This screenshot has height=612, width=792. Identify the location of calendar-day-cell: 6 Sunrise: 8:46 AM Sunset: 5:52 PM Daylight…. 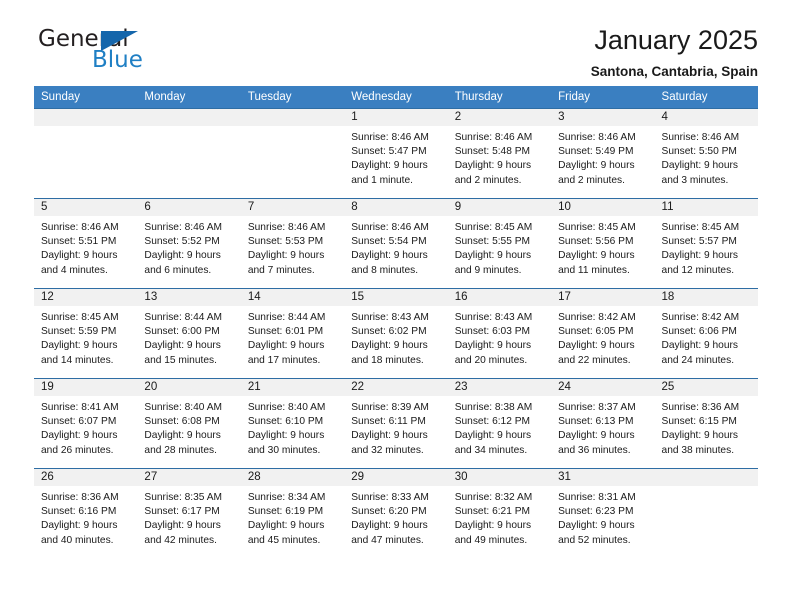
(189, 243).